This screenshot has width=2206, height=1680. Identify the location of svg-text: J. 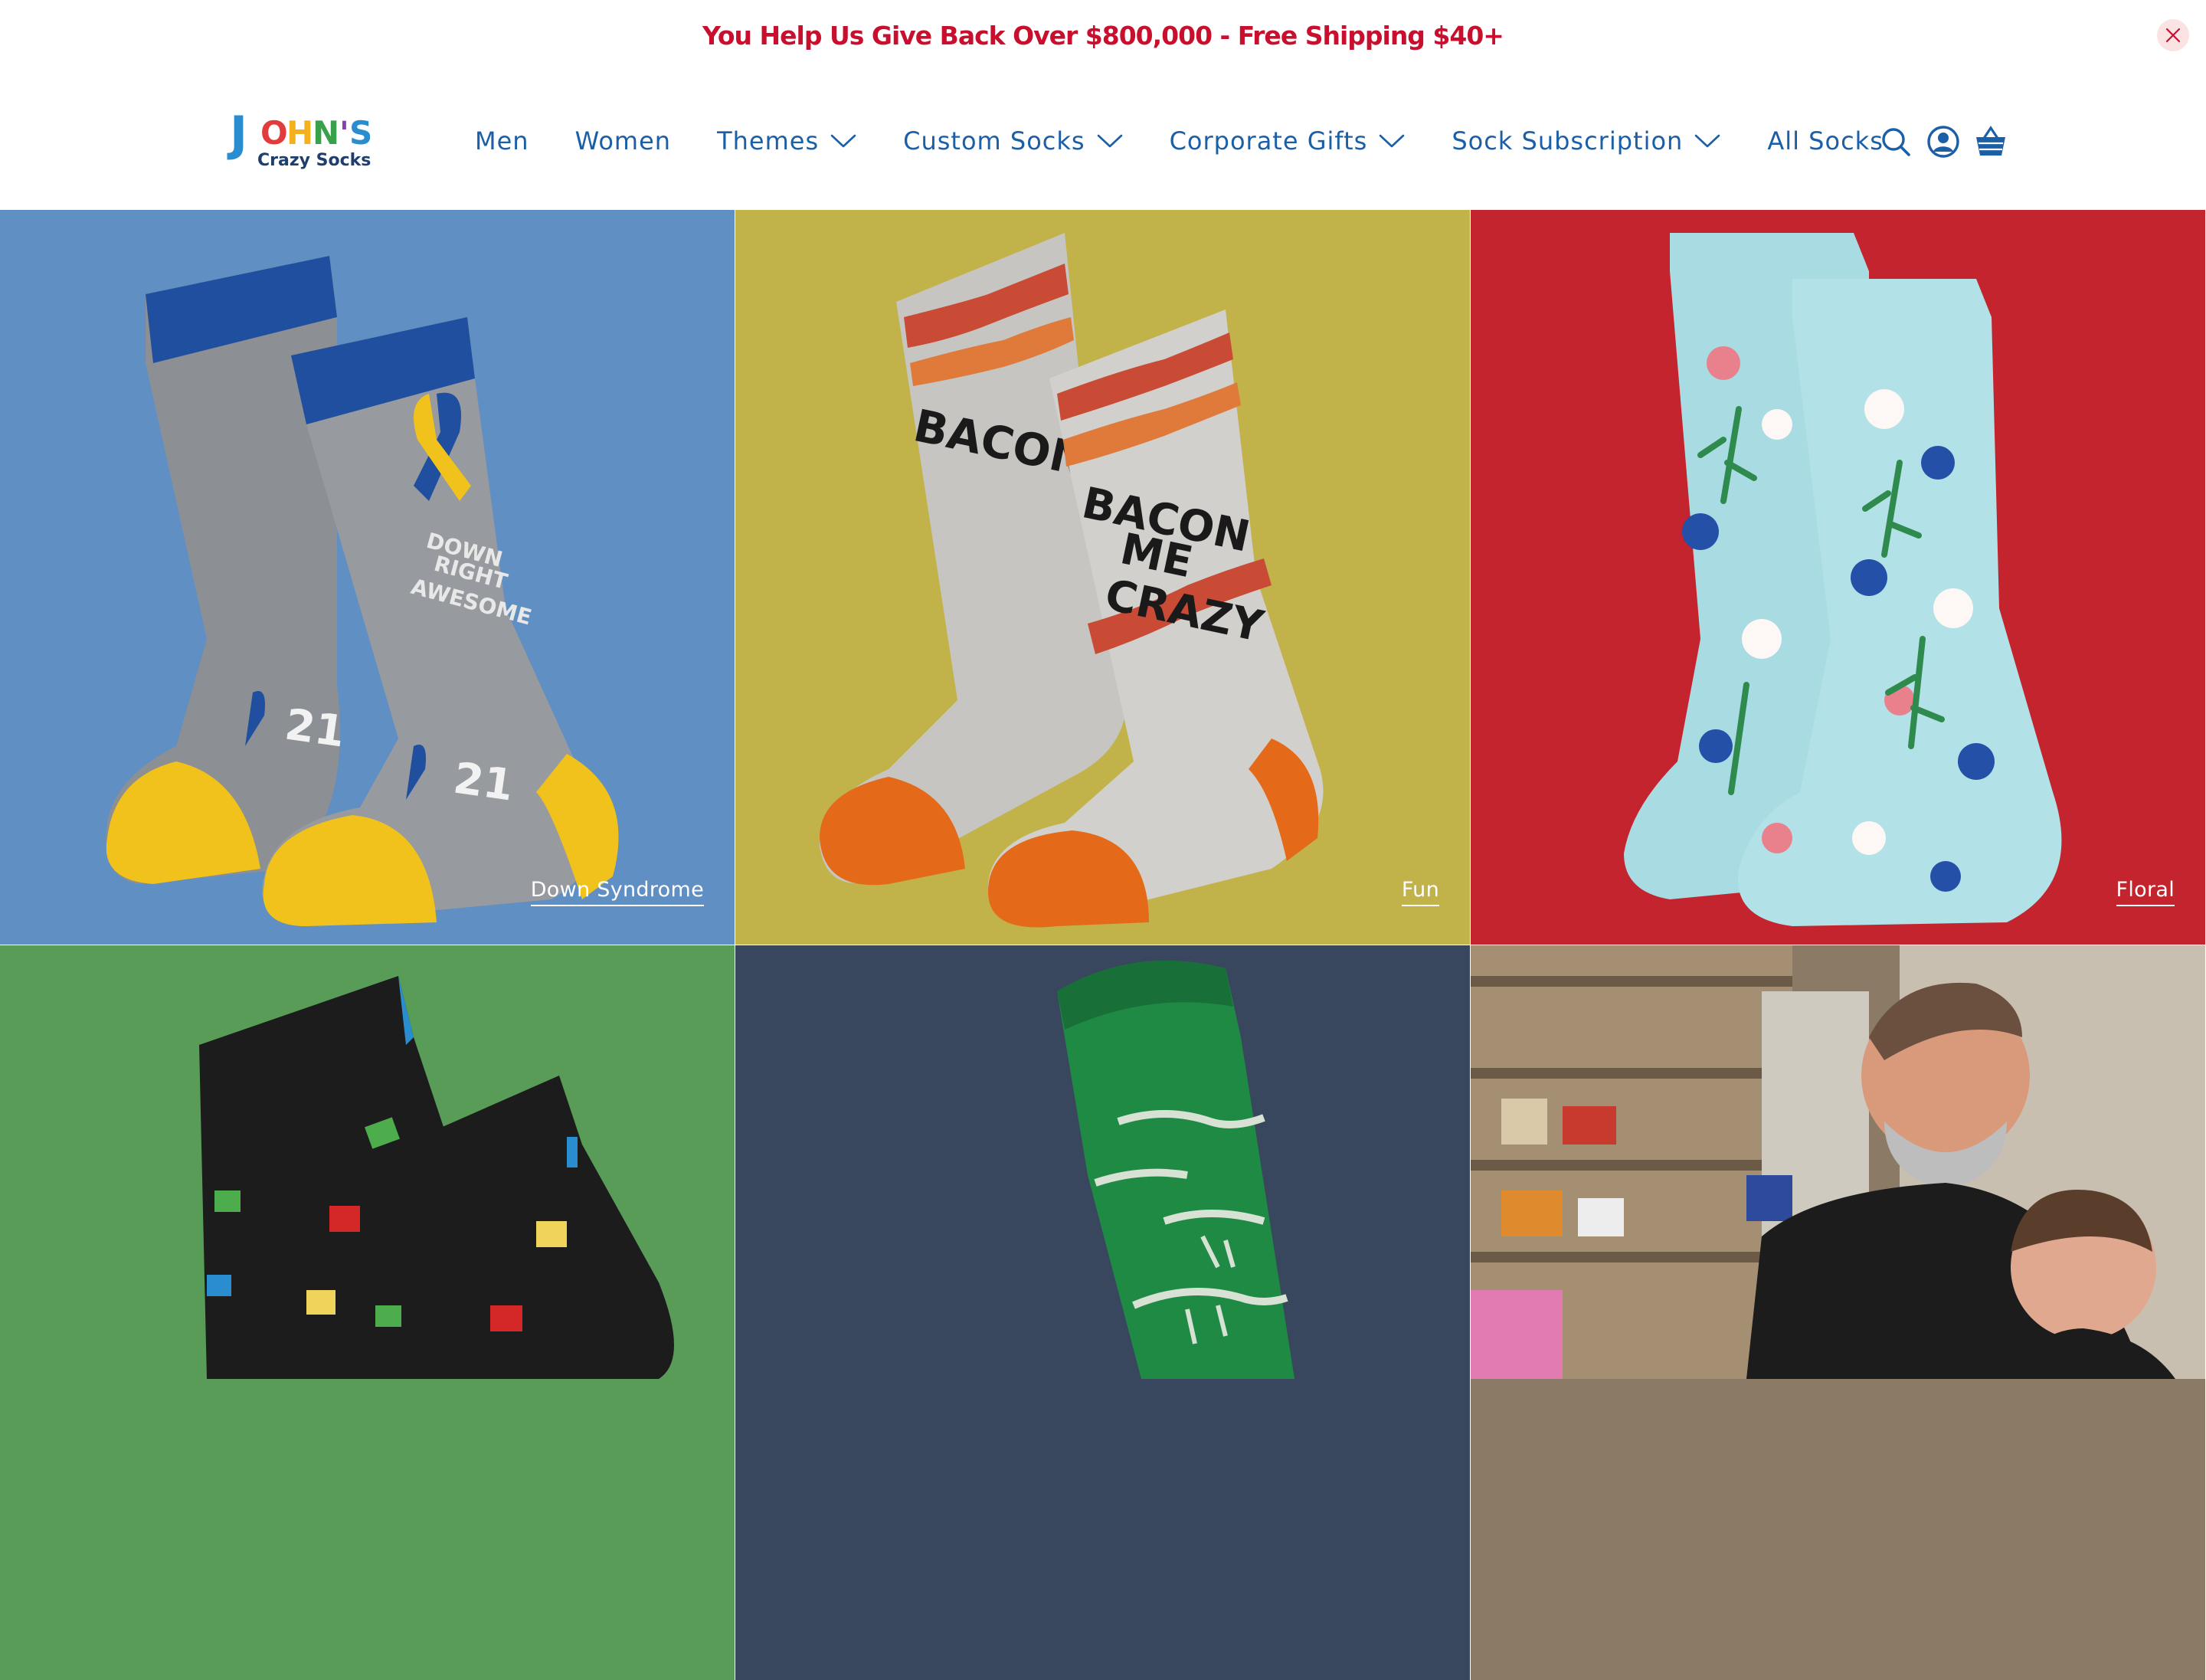
(237, 134).